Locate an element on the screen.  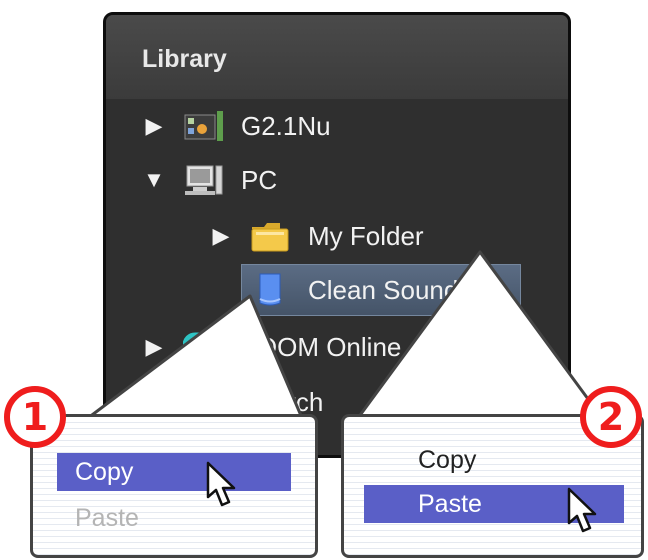
paste-menu-item: Paste is located at coordinates (107, 517).